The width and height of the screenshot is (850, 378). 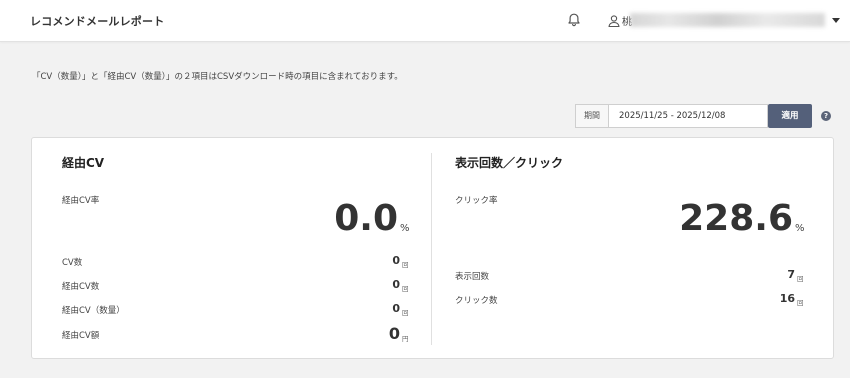 What do you see at coordinates (509, 163) in the screenshot?
I see `right-section-title: 表示回数／クリック` at bounding box center [509, 163].